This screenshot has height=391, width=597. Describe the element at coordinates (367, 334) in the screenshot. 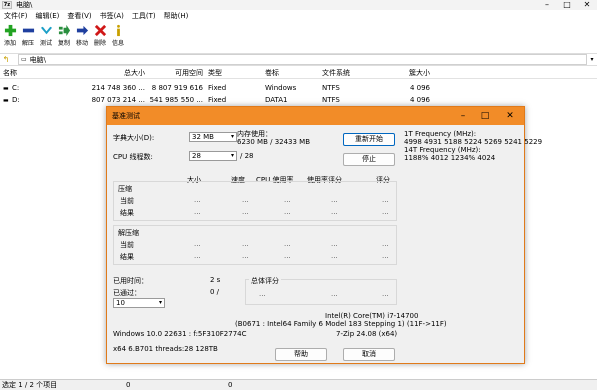

I see `version-info: 7-Zip 24.08 (x64)` at that location.